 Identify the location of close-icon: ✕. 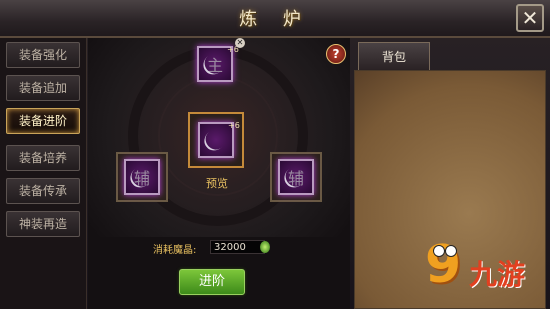
(530, 18).